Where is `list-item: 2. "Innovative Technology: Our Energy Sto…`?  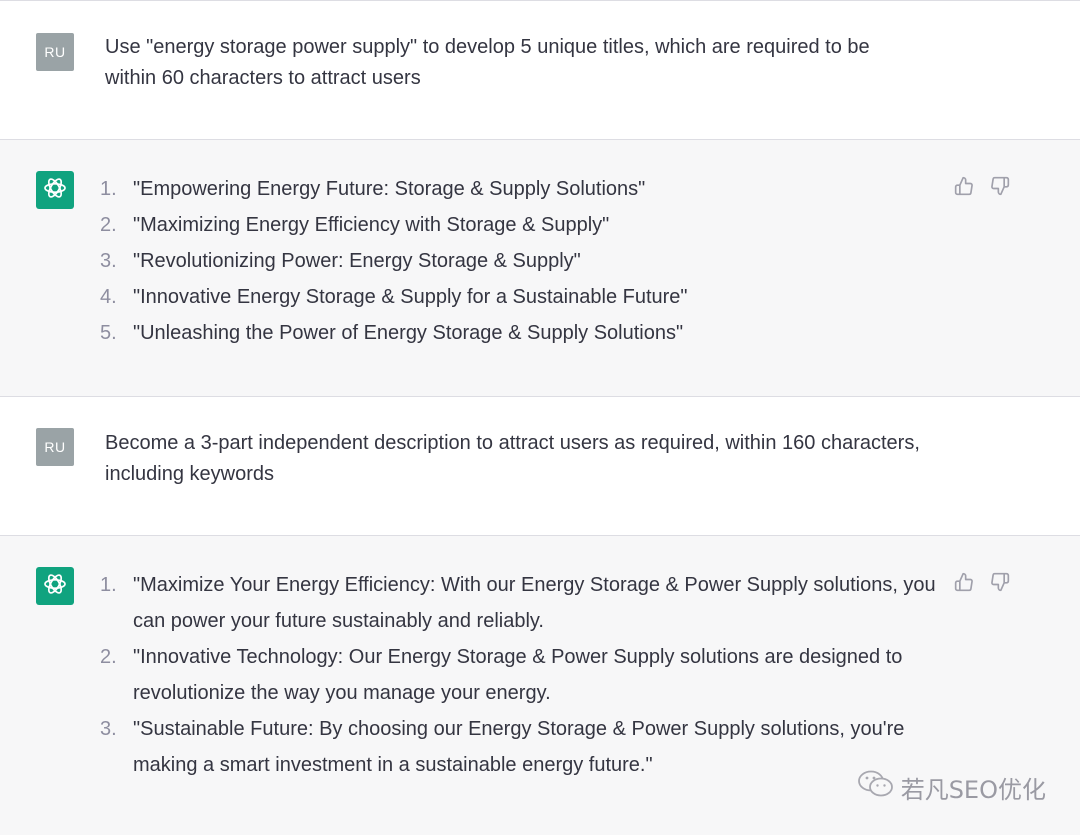
list-item: 2. "Innovative Technology: Our Energy Sto… is located at coordinates (522, 675).